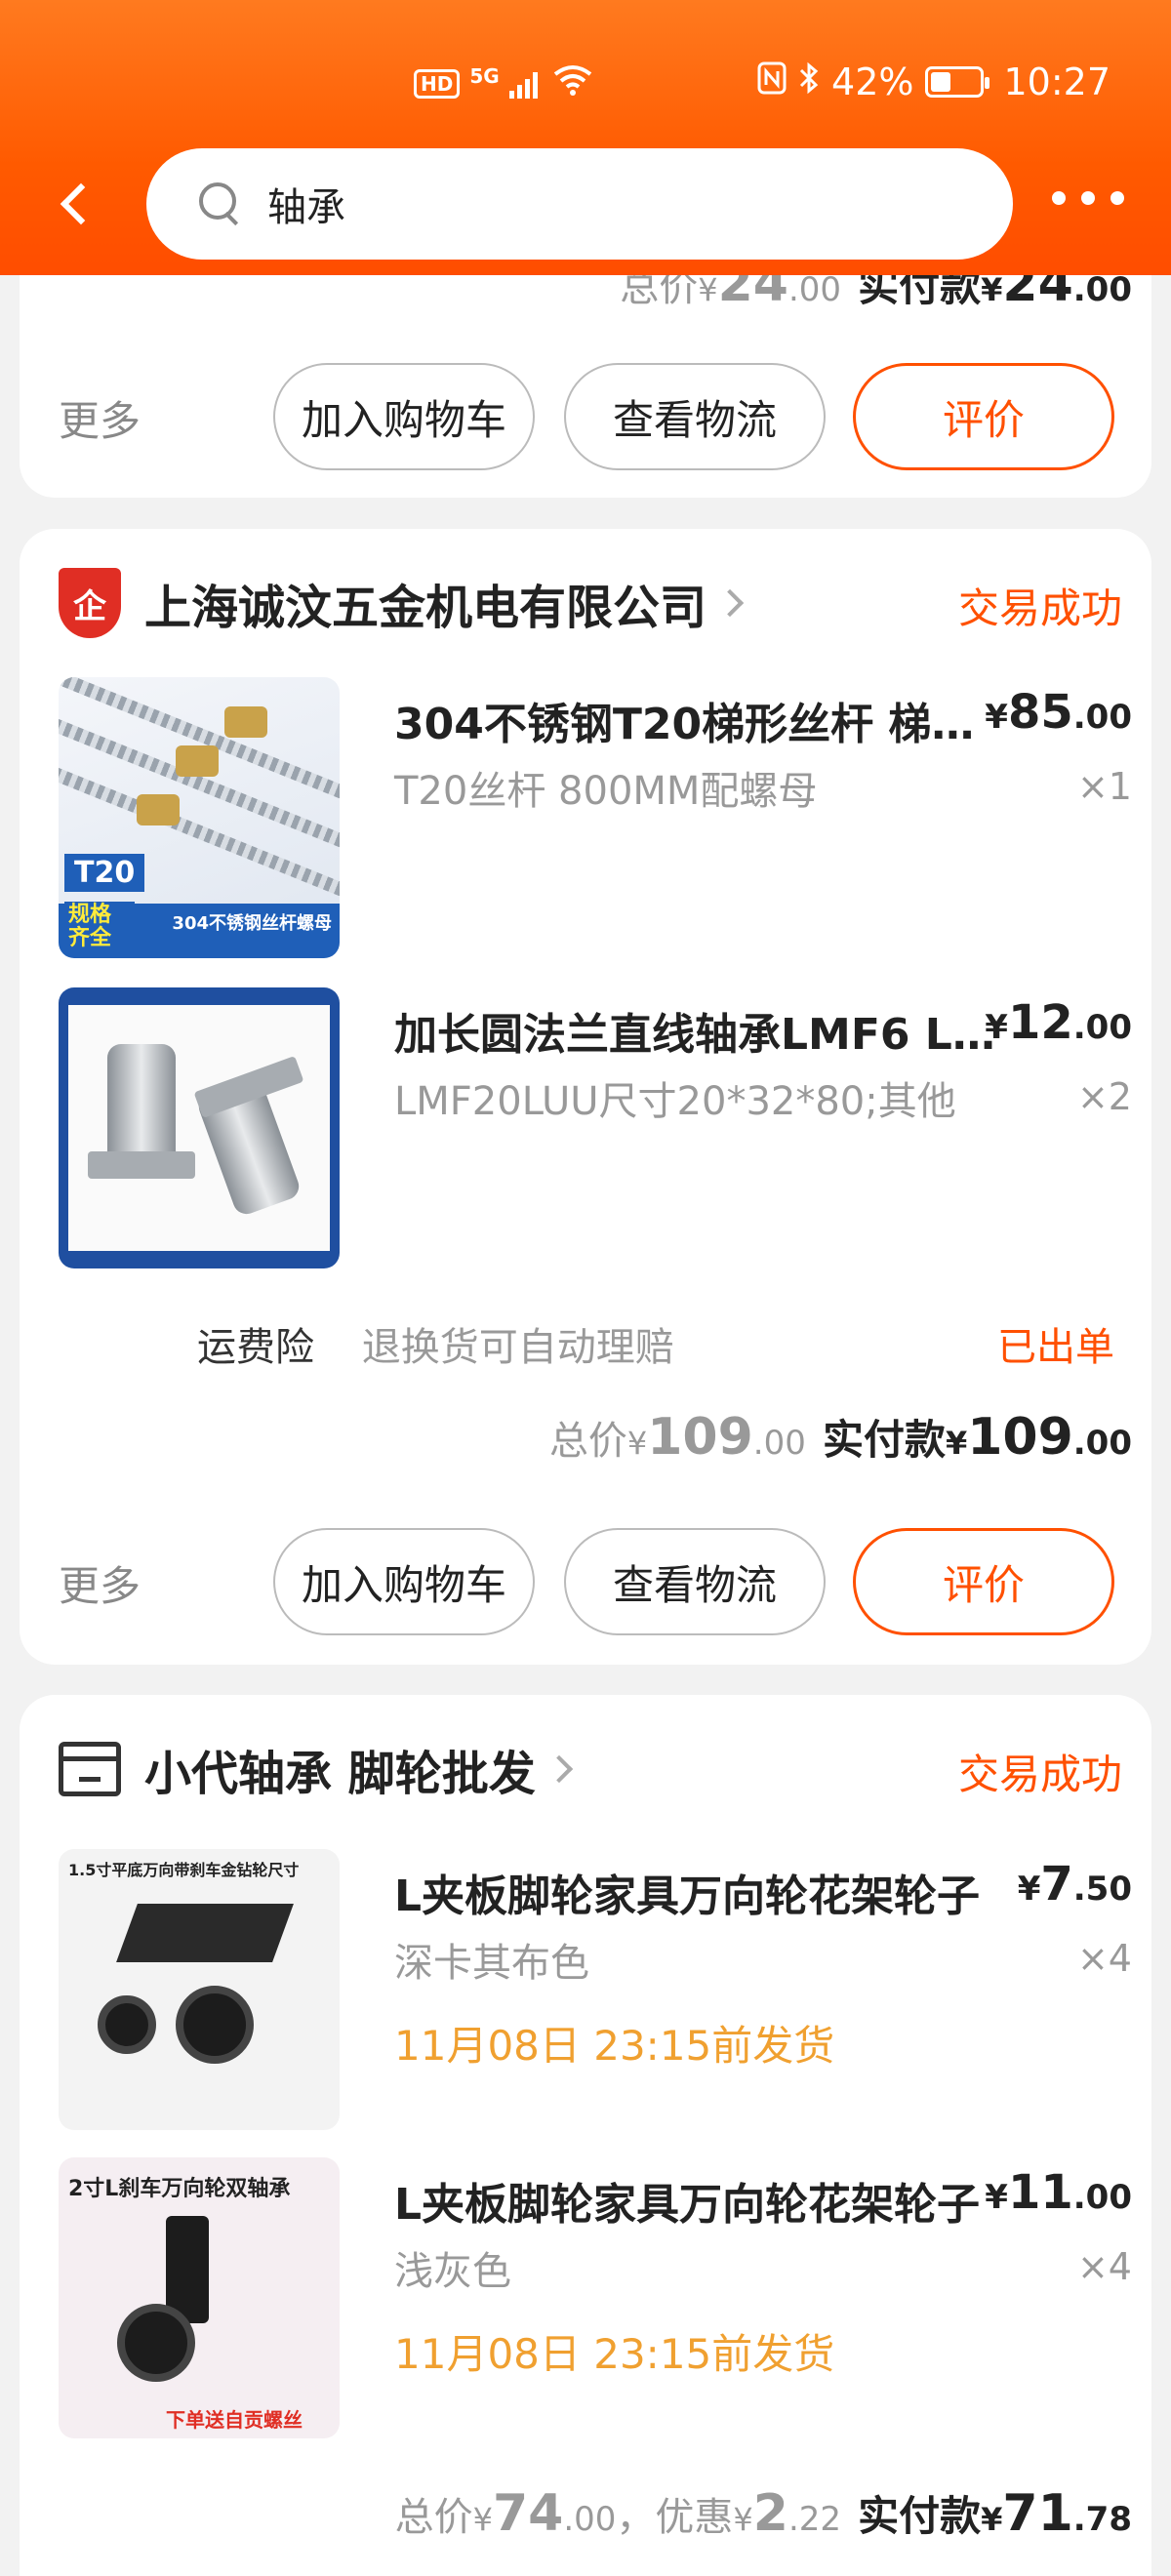 The height and width of the screenshot is (2576, 1171). I want to click on shop-header: 企 上海诚汶五金机电有限公司 交易成功, so click(590, 603).